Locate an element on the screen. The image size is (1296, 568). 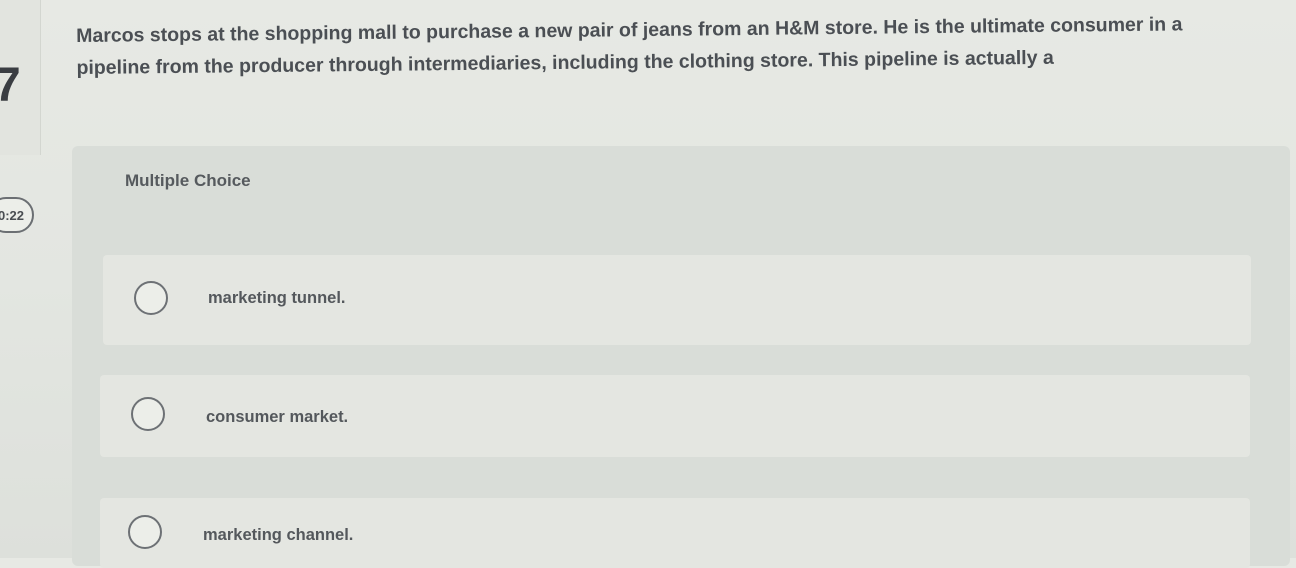
answer-option-label: marketing channel. is located at coordinates (278, 535).